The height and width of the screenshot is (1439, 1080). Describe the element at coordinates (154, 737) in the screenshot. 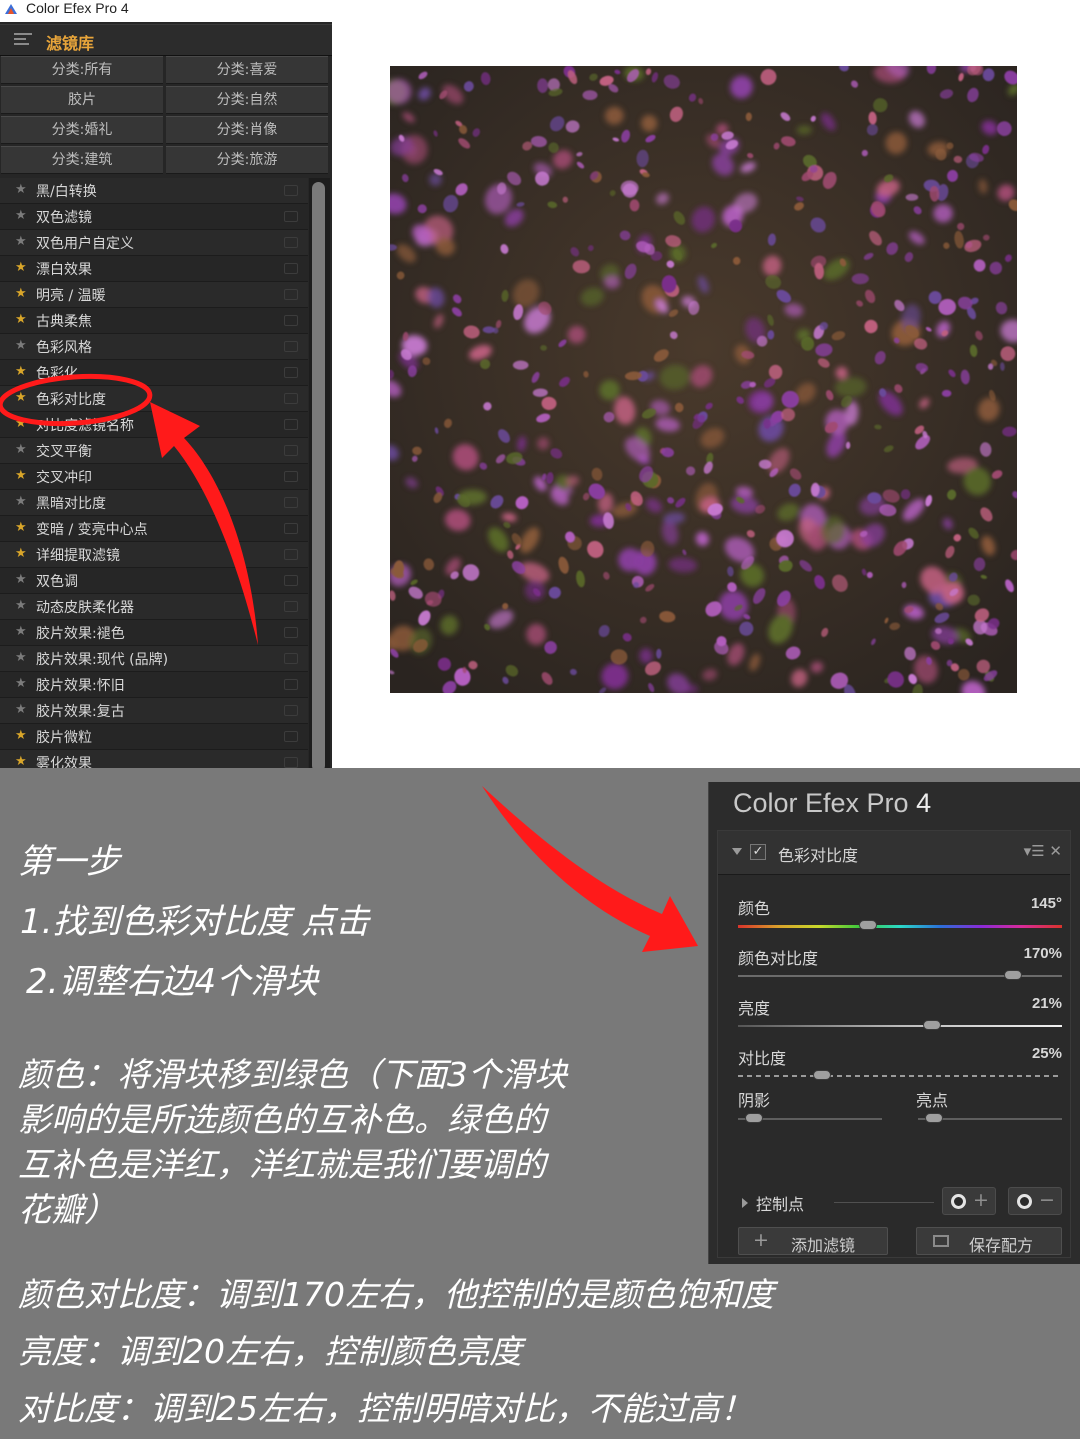

I see `filter-list-item: ★ 胶片微粒` at that location.